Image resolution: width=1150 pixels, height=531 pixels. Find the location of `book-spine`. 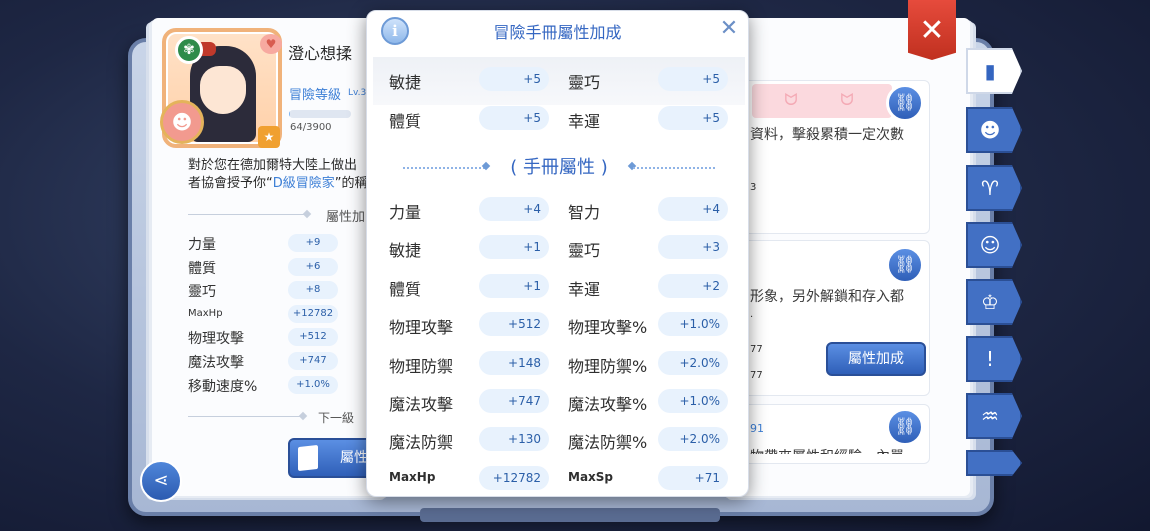

book-spine is located at coordinates (570, 515).